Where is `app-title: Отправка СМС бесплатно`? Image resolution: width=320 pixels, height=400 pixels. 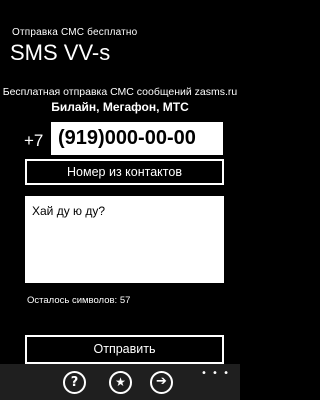 app-title: Отправка СМС бесплатно is located at coordinates (75, 32).